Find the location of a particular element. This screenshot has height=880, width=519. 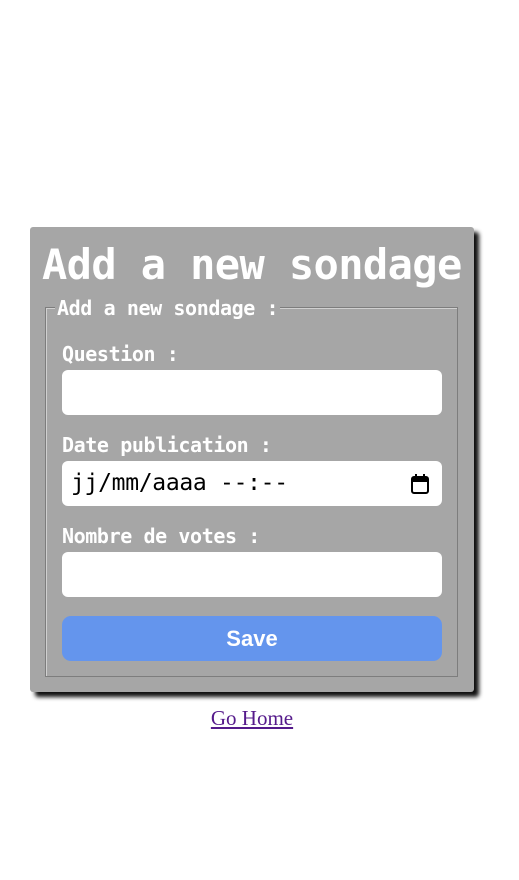

question-label: Question : is located at coordinates (120, 354).